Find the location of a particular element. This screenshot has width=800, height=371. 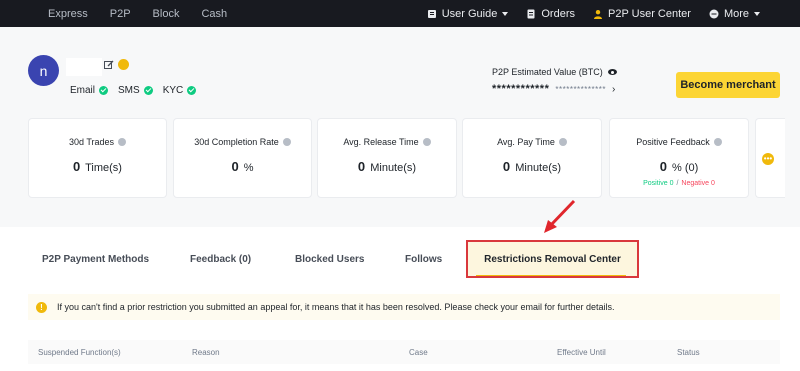

nav-left-group: Express P2P Block Cash is located at coordinates (148, 13).